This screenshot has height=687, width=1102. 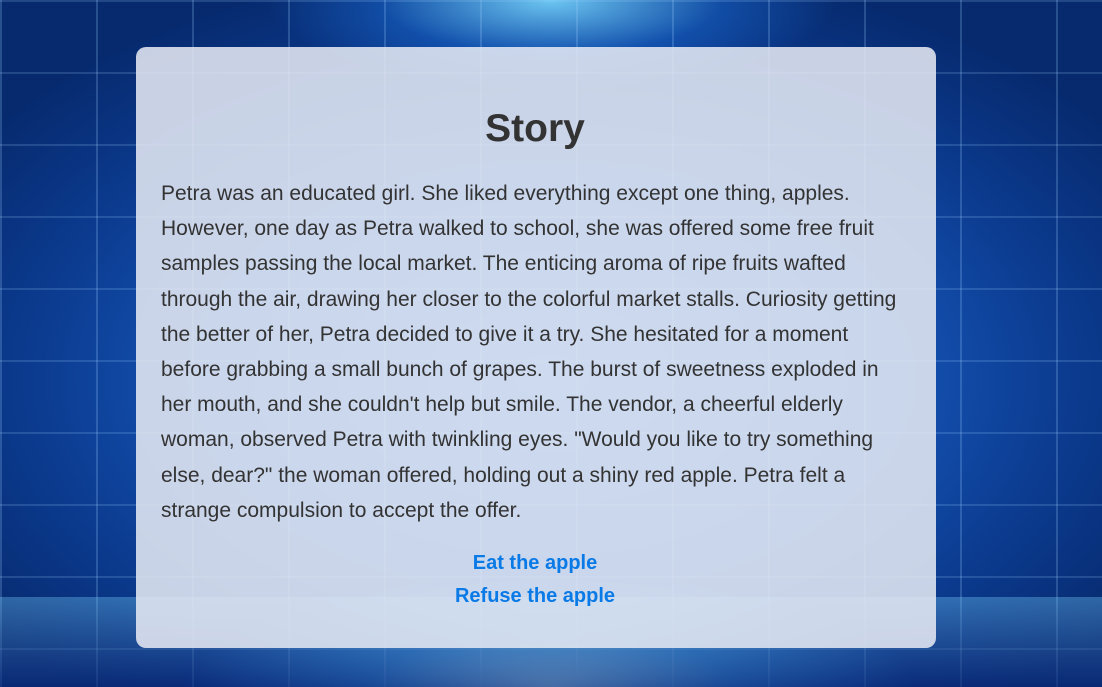 I want to click on refuse-apple-link: Refuse the apple, so click(x=535, y=596).